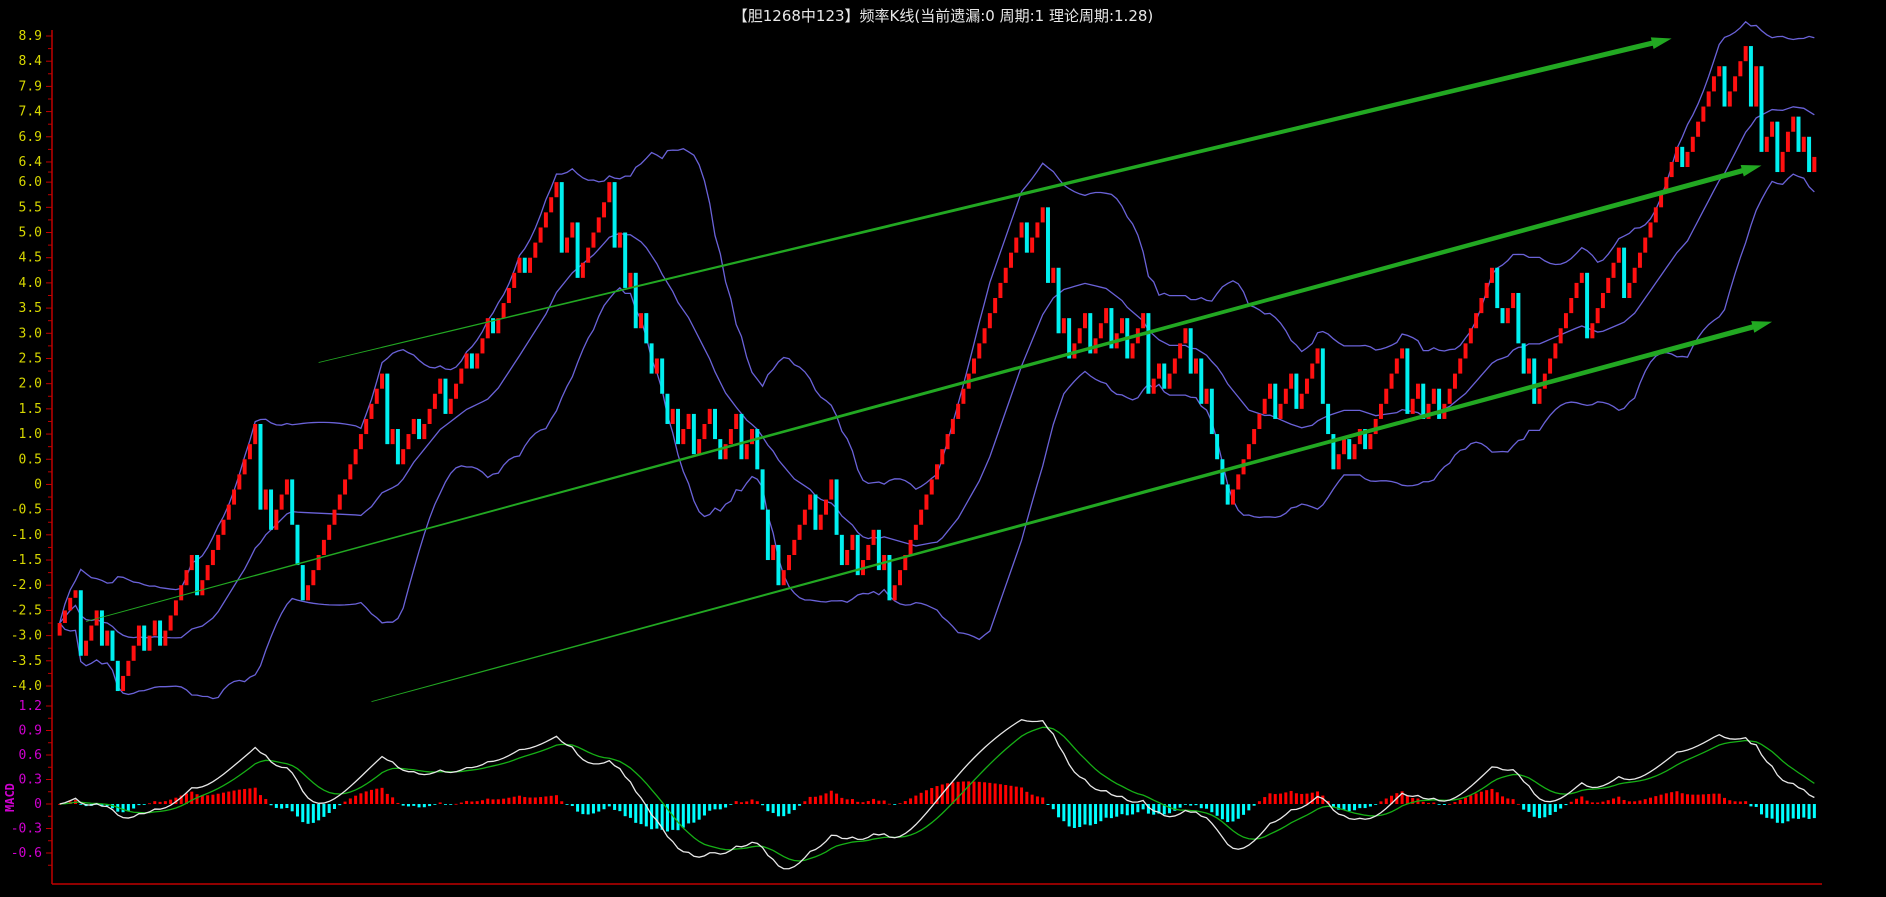  I want to click on price-tick-label: 5.5, so click(30, 207).